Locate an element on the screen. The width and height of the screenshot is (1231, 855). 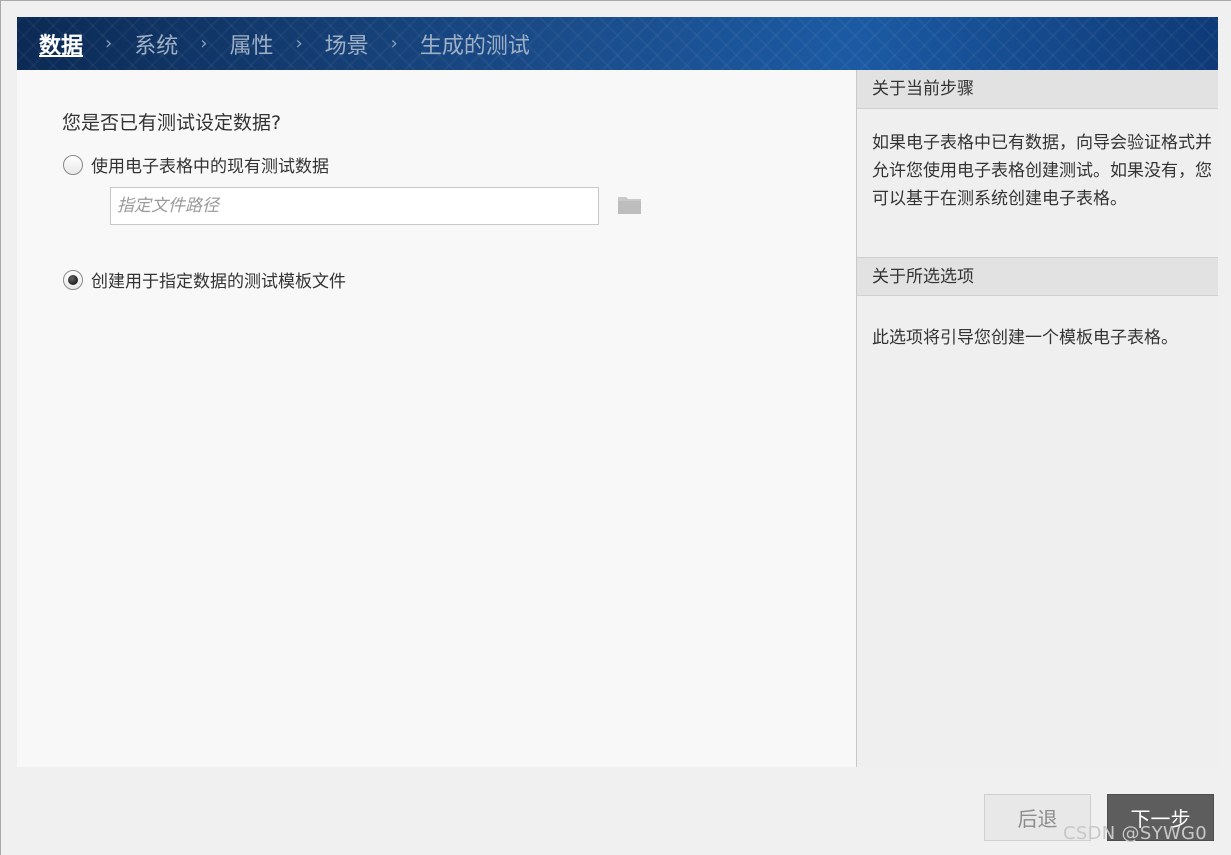
option-existing-data: 使用电子表格中的现有测试数据 is located at coordinates (196, 164).